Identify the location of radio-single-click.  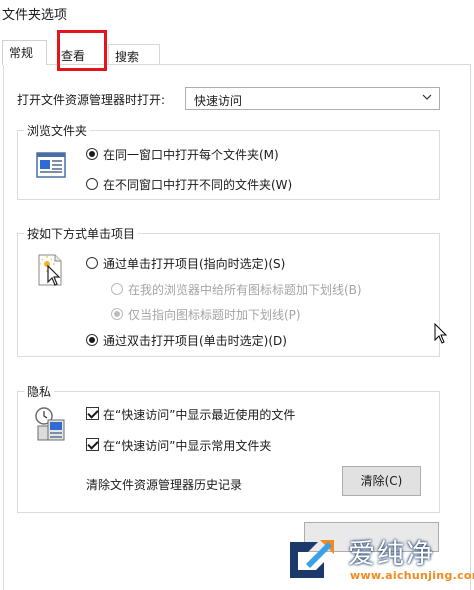
(92, 263).